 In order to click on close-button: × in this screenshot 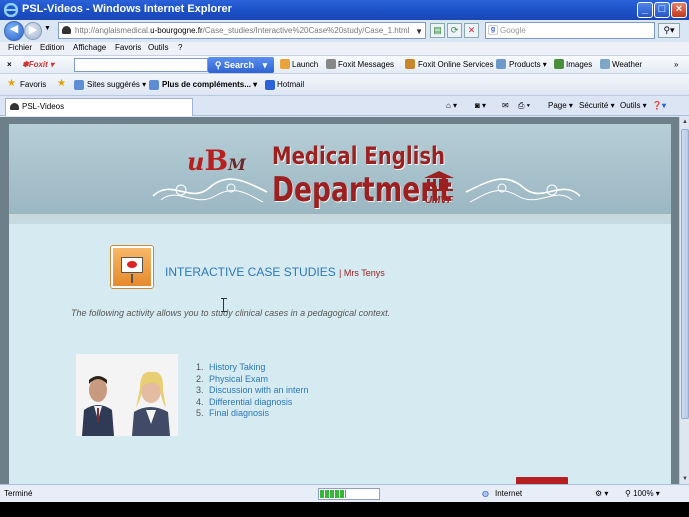, I will do `click(679, 10)`.